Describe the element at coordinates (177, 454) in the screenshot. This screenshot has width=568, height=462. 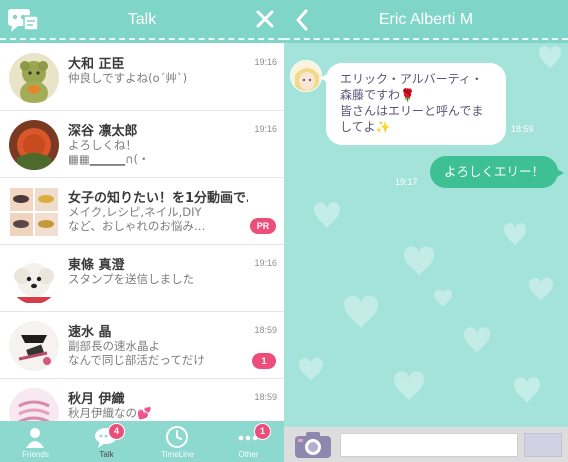
I see `tab-label: TimeLine` at that location.